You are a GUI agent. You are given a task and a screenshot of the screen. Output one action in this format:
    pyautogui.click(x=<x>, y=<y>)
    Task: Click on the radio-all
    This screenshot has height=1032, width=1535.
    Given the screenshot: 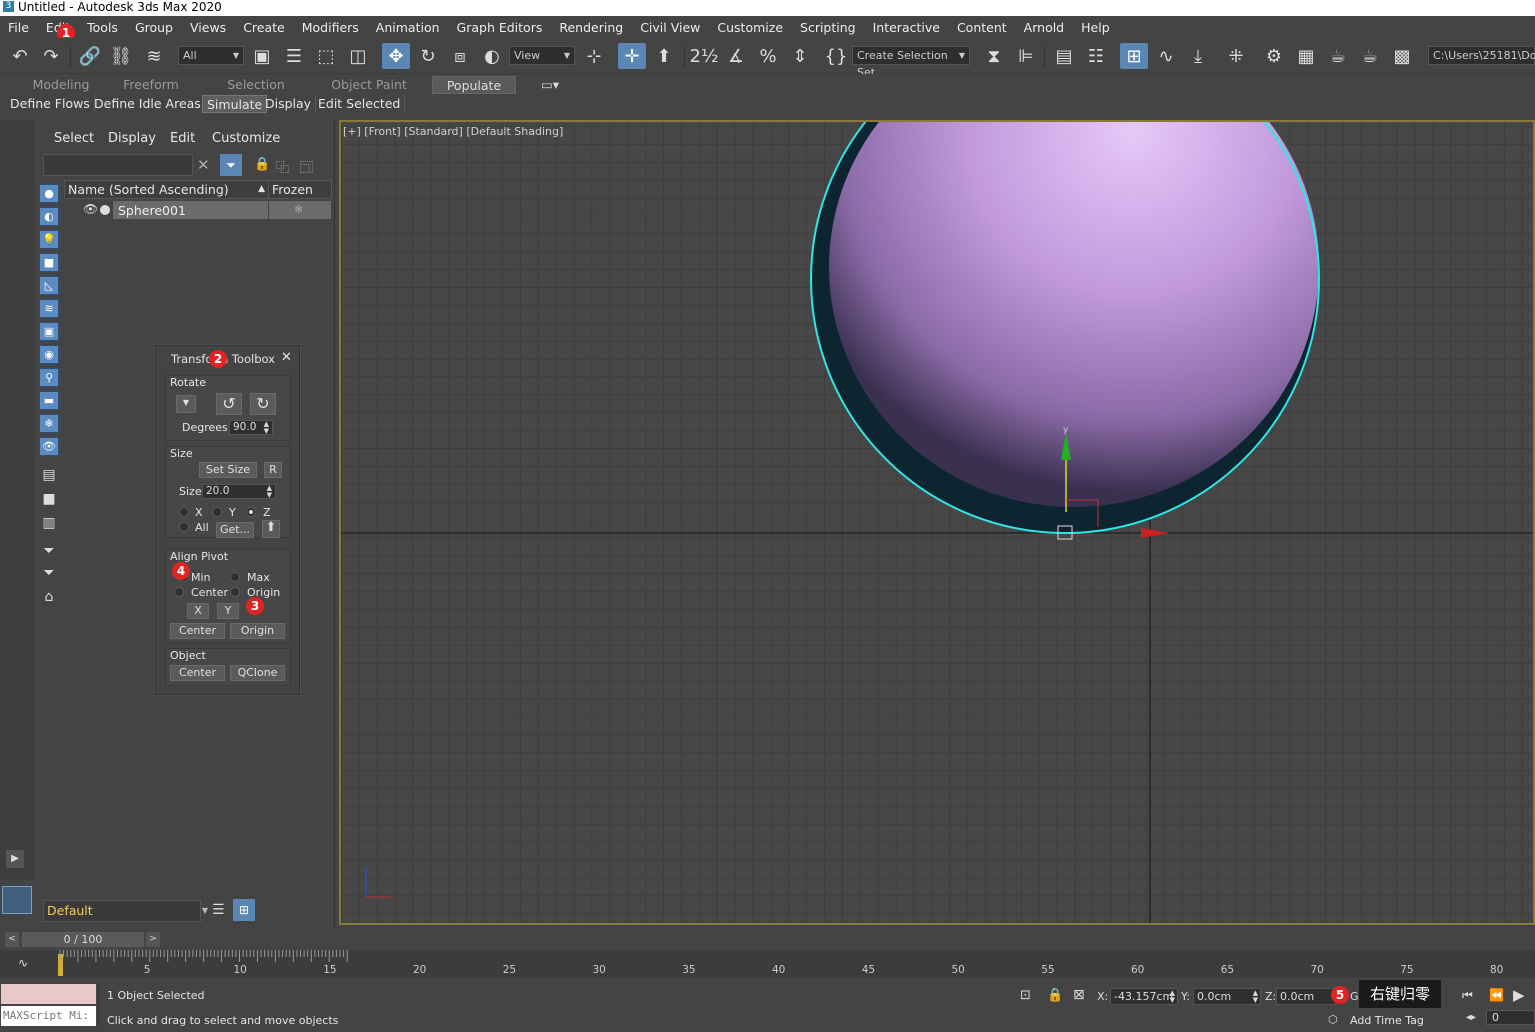 What is the action you would take?
    pyautogui.click(x=184, y=527)
    